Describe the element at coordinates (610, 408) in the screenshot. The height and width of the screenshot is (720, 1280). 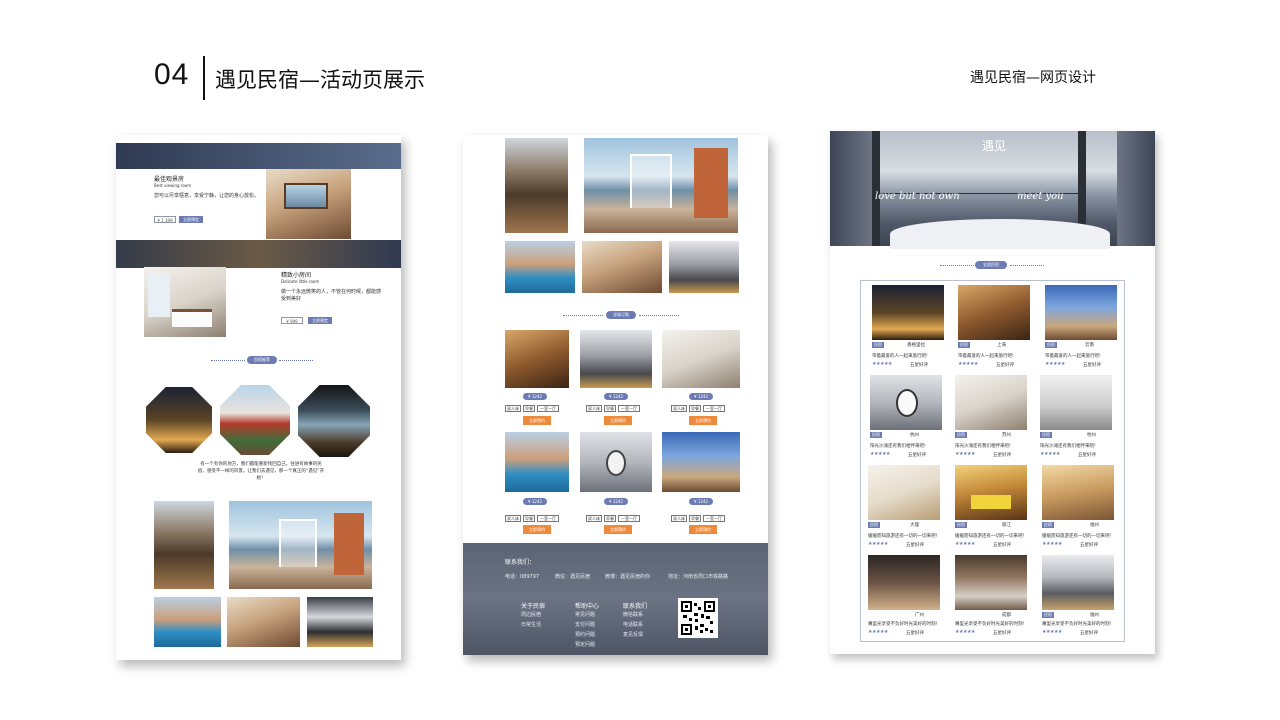
I see `listing-tag-breakfast-2: 早餐` at that location.